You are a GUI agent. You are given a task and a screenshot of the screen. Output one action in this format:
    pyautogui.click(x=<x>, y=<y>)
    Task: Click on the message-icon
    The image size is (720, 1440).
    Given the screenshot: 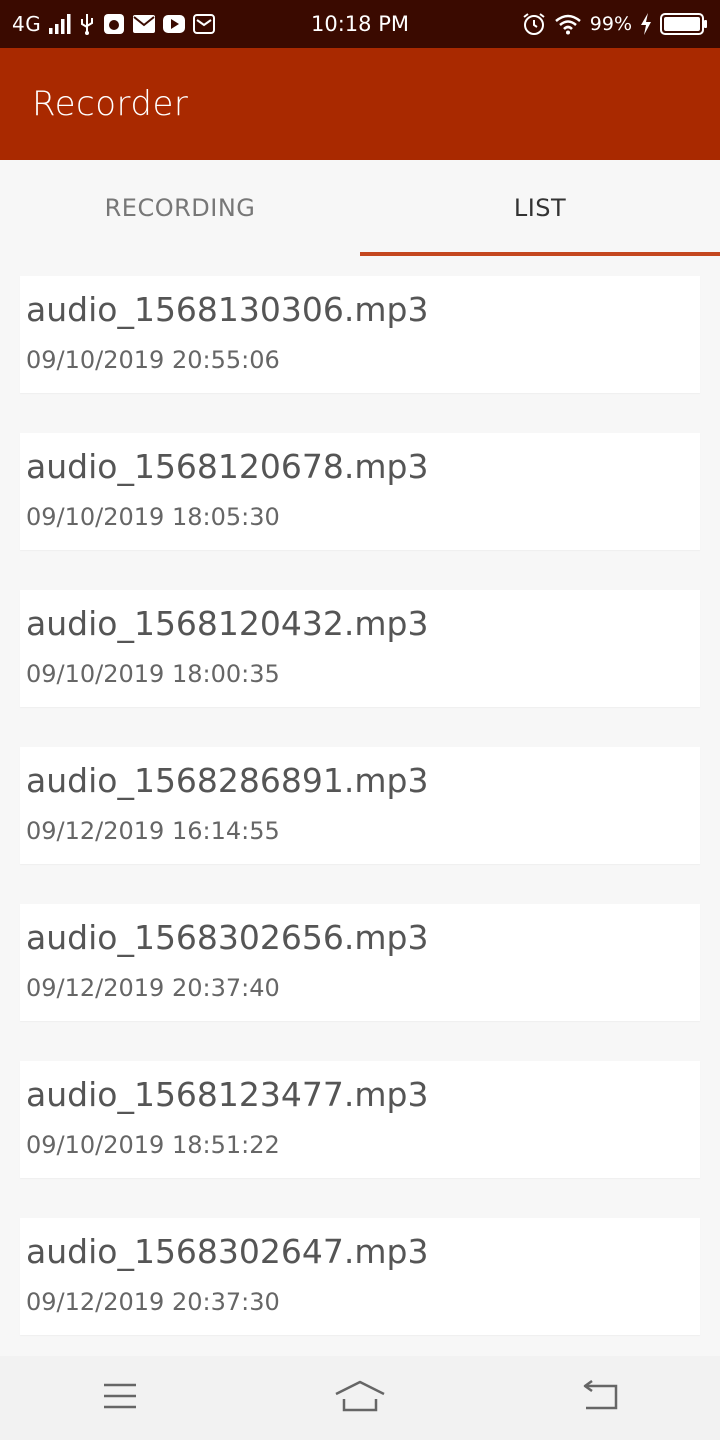 What is the action you would take?
    pyautogui.click(x=204, y=24)
    